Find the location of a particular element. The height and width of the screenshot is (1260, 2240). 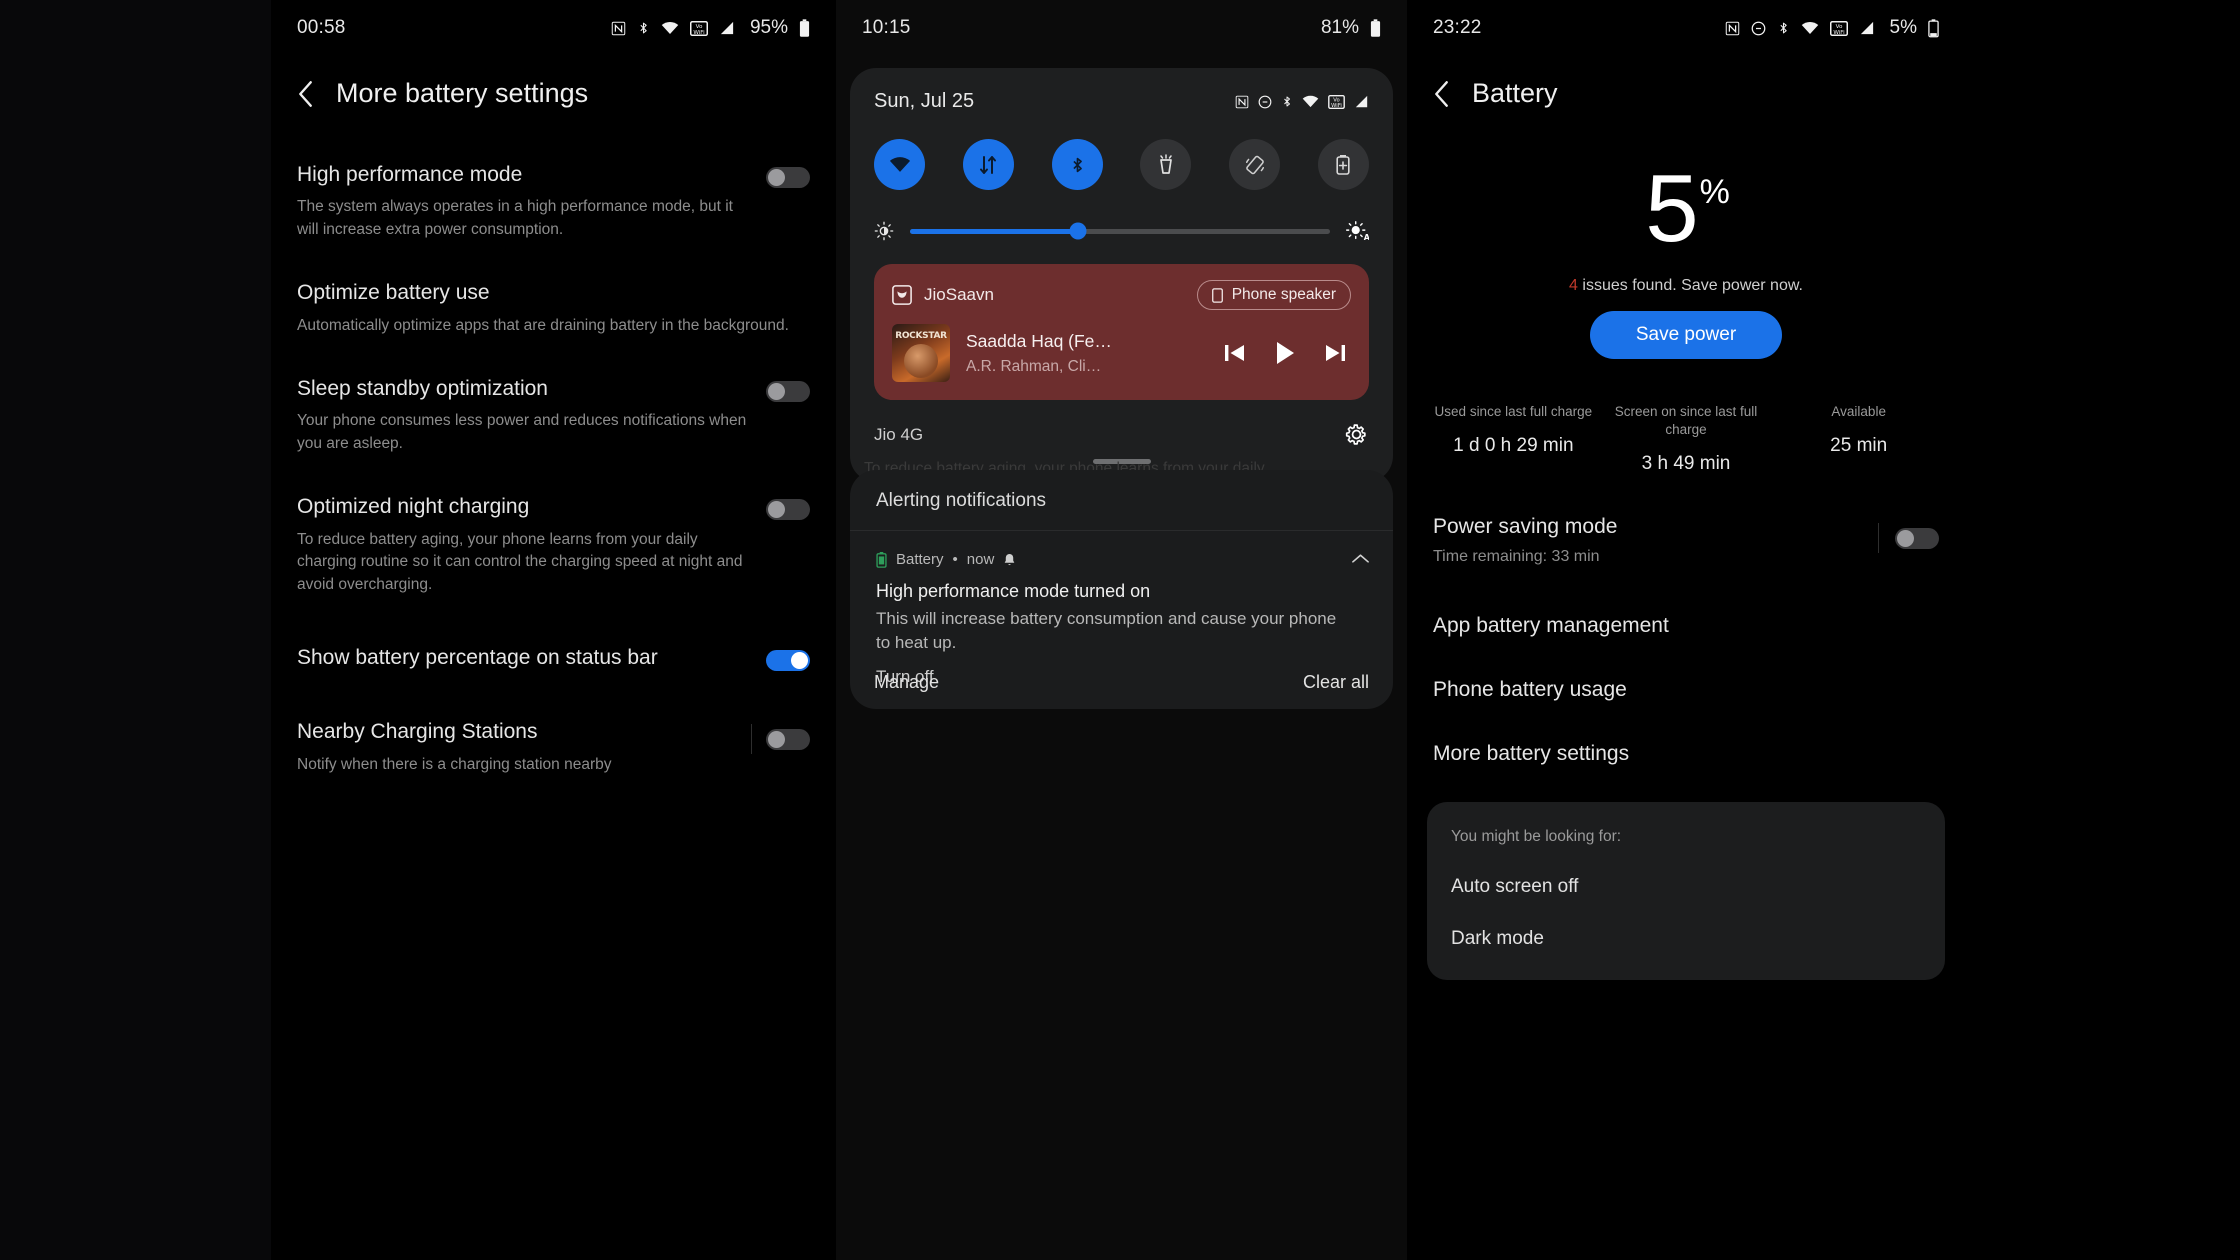

suggestions-title: You might be looking for: is located at coordinates (1536, 837).